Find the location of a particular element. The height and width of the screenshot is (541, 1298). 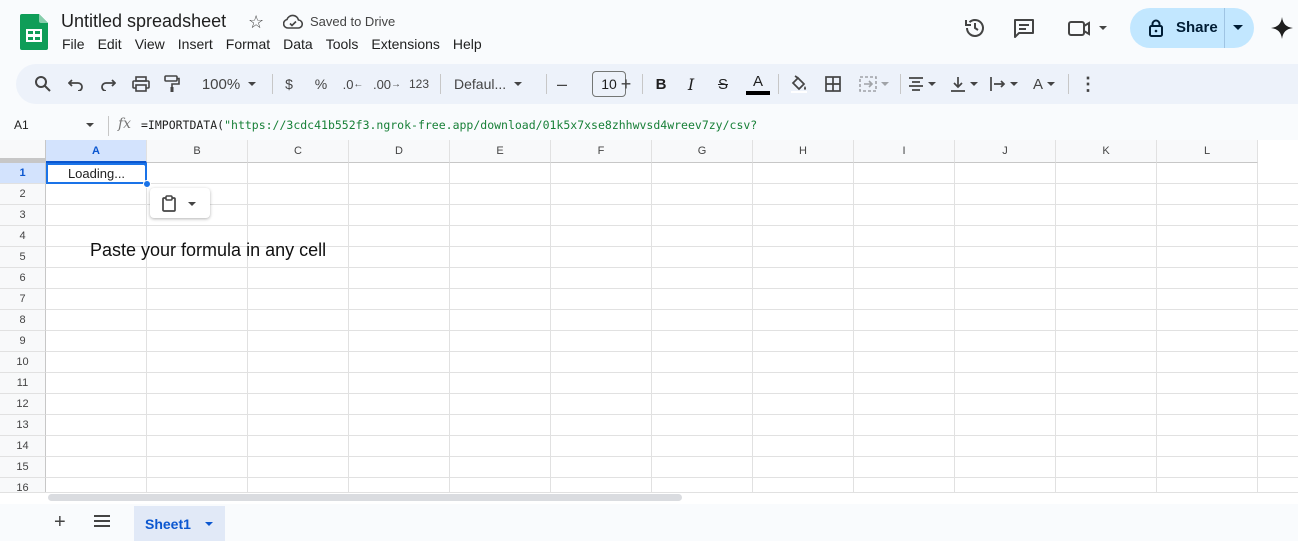

zoom-select: 100% is located at coordinates (229, 84).